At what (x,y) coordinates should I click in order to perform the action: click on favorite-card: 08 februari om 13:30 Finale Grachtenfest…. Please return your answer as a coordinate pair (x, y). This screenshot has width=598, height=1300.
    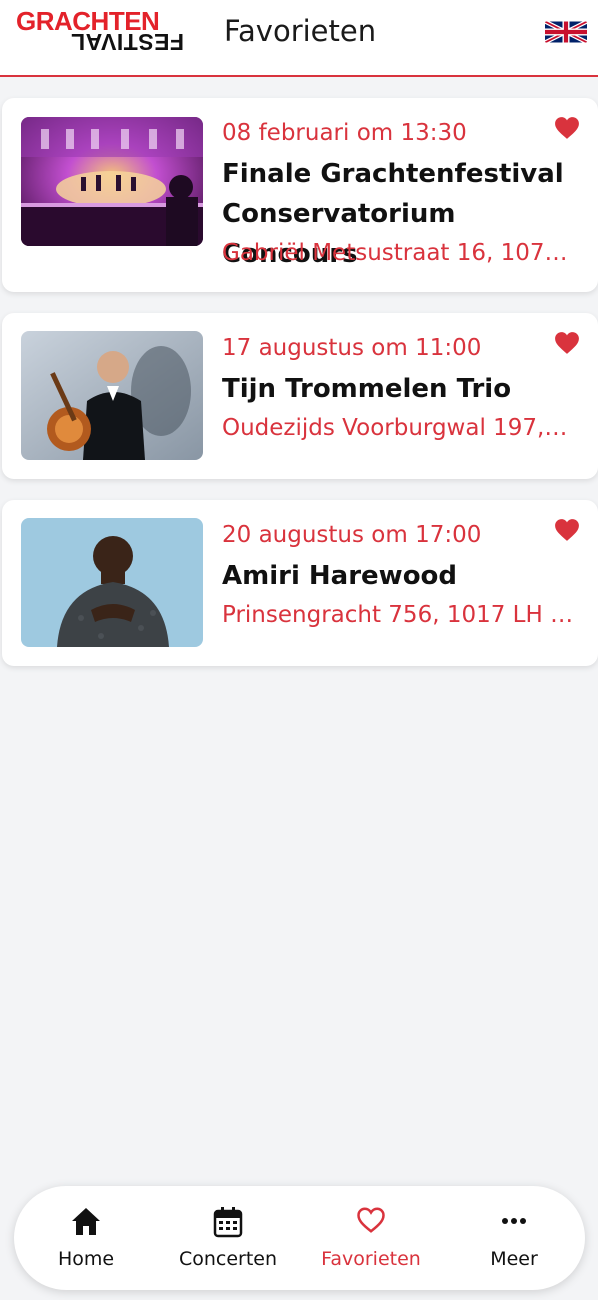
    Looking at the image, I should click on (300, 195).